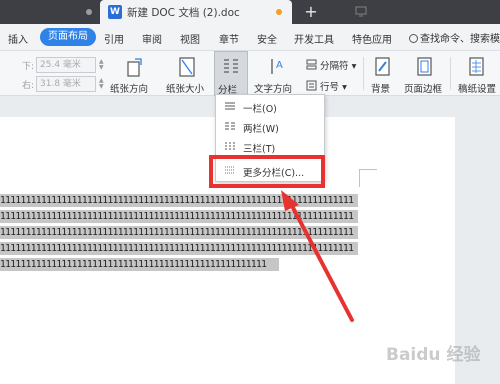 This screenshot has height=384, width=500. I want to click on paper-size-button: 纸张大小, so click(189, 73).